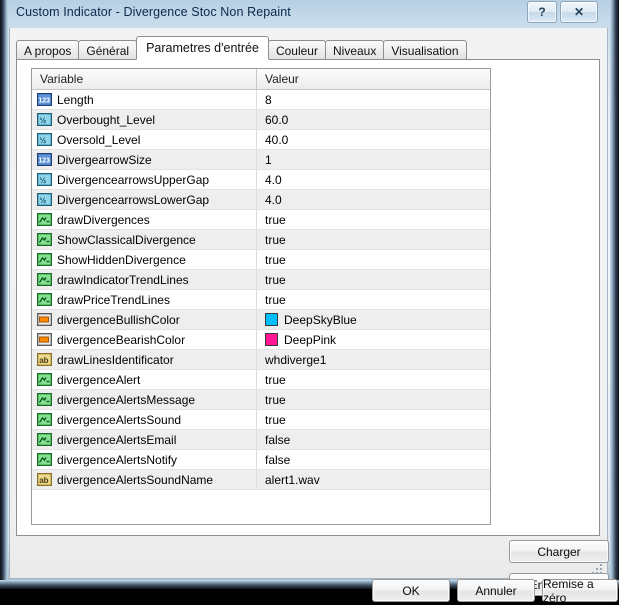 This screenshot has height=605, width=619. I want to click on table-row: divergenceAlertsEmail false, so click(261, 440).